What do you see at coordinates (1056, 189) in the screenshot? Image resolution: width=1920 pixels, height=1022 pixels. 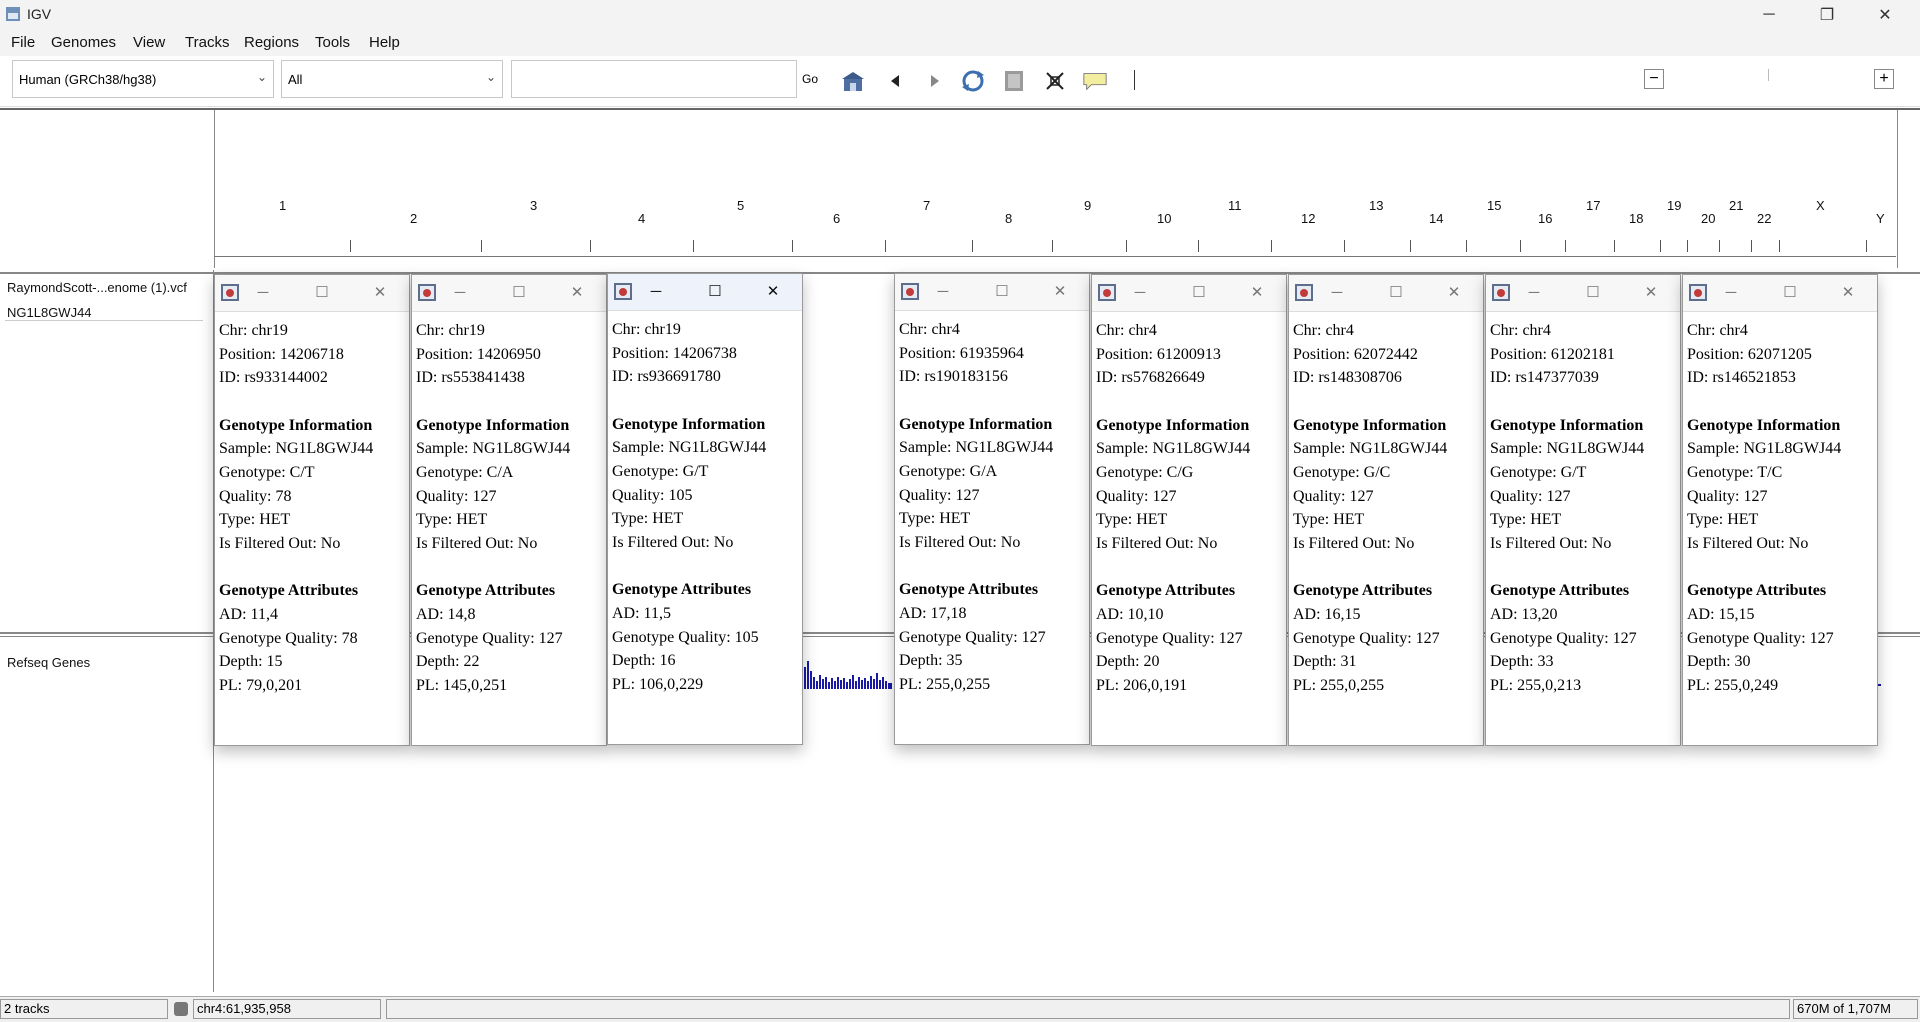 I see `chromosome-ruler` at bounding box center [1056, 189].